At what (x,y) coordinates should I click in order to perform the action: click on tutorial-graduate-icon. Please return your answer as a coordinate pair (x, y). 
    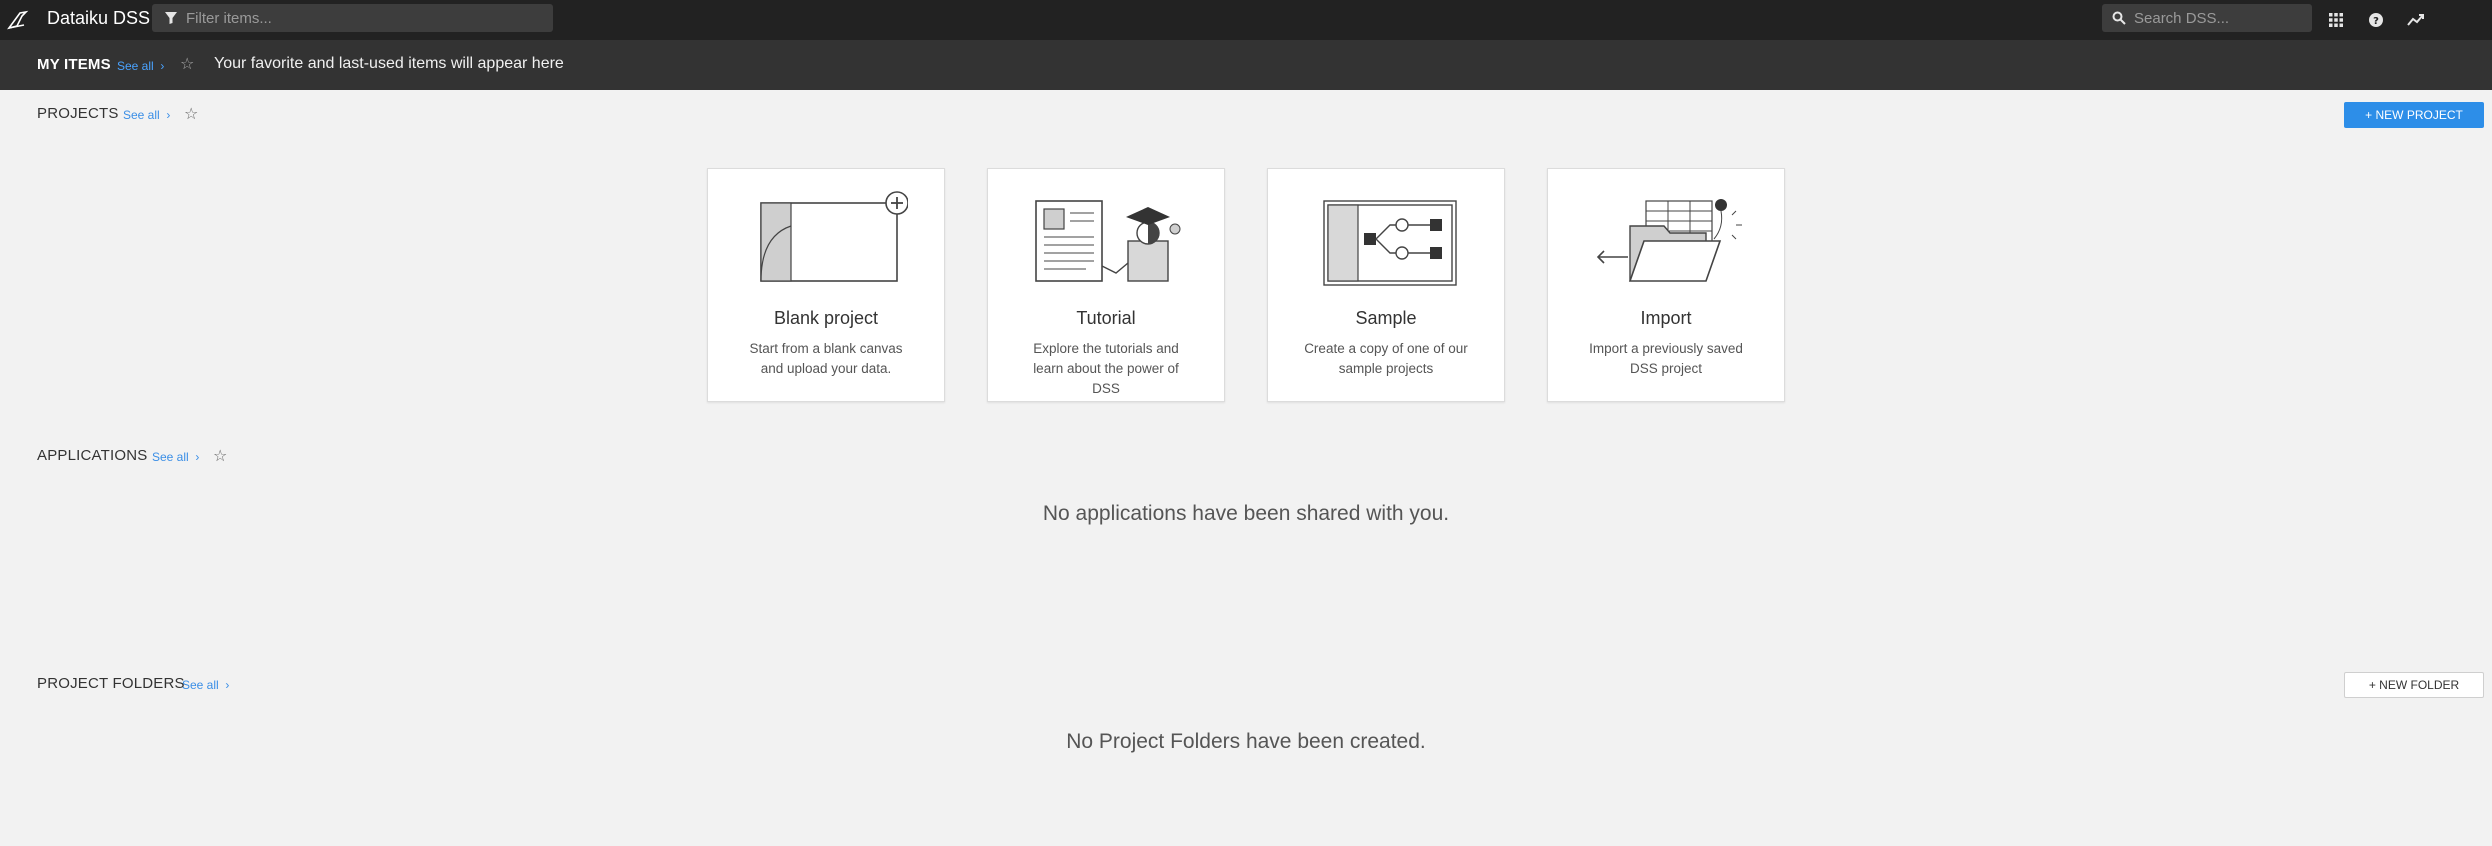
    Looking at the image, I should click on (1108, 241).